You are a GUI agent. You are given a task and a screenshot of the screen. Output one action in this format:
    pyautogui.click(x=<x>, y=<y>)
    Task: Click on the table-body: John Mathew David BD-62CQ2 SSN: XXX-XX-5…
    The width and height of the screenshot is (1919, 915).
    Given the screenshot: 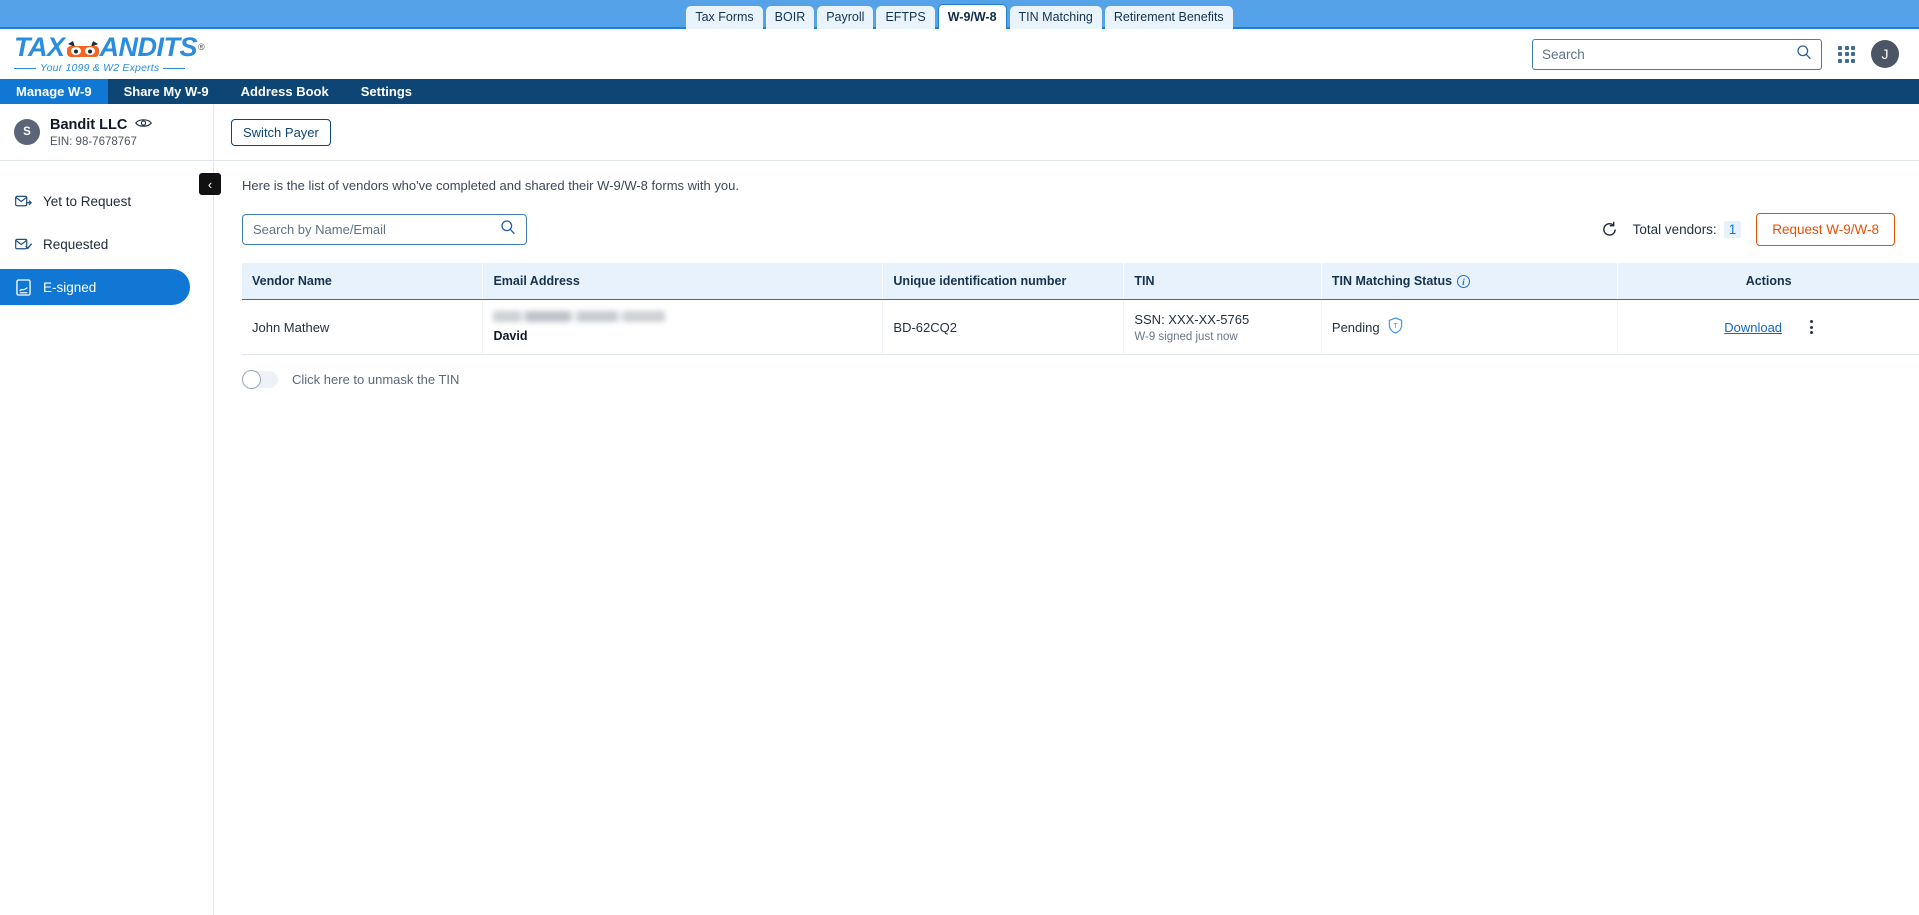 What is the action you would take?
    pyautogui.click(x=1080, y=327)
    